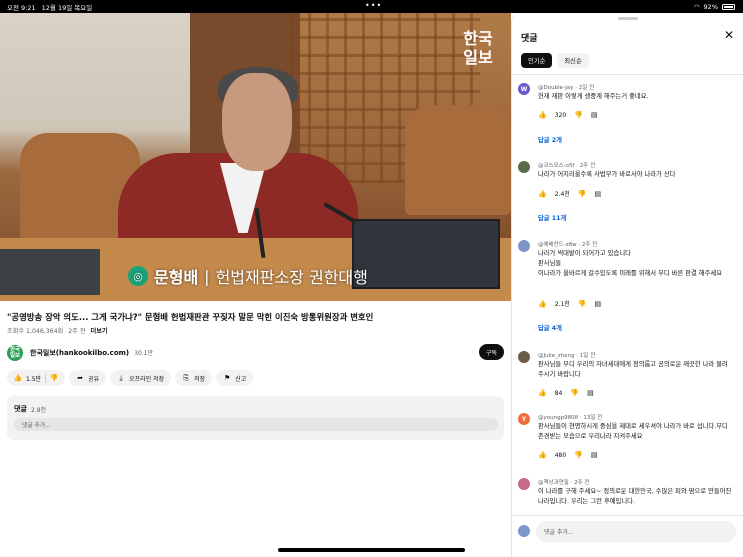 This screenshot has height=557, width=743. What do you see at coordinates (20, 409) in the screenshot?
I see `comments-preview-title: 댓글` at bounding box center [20, 409].